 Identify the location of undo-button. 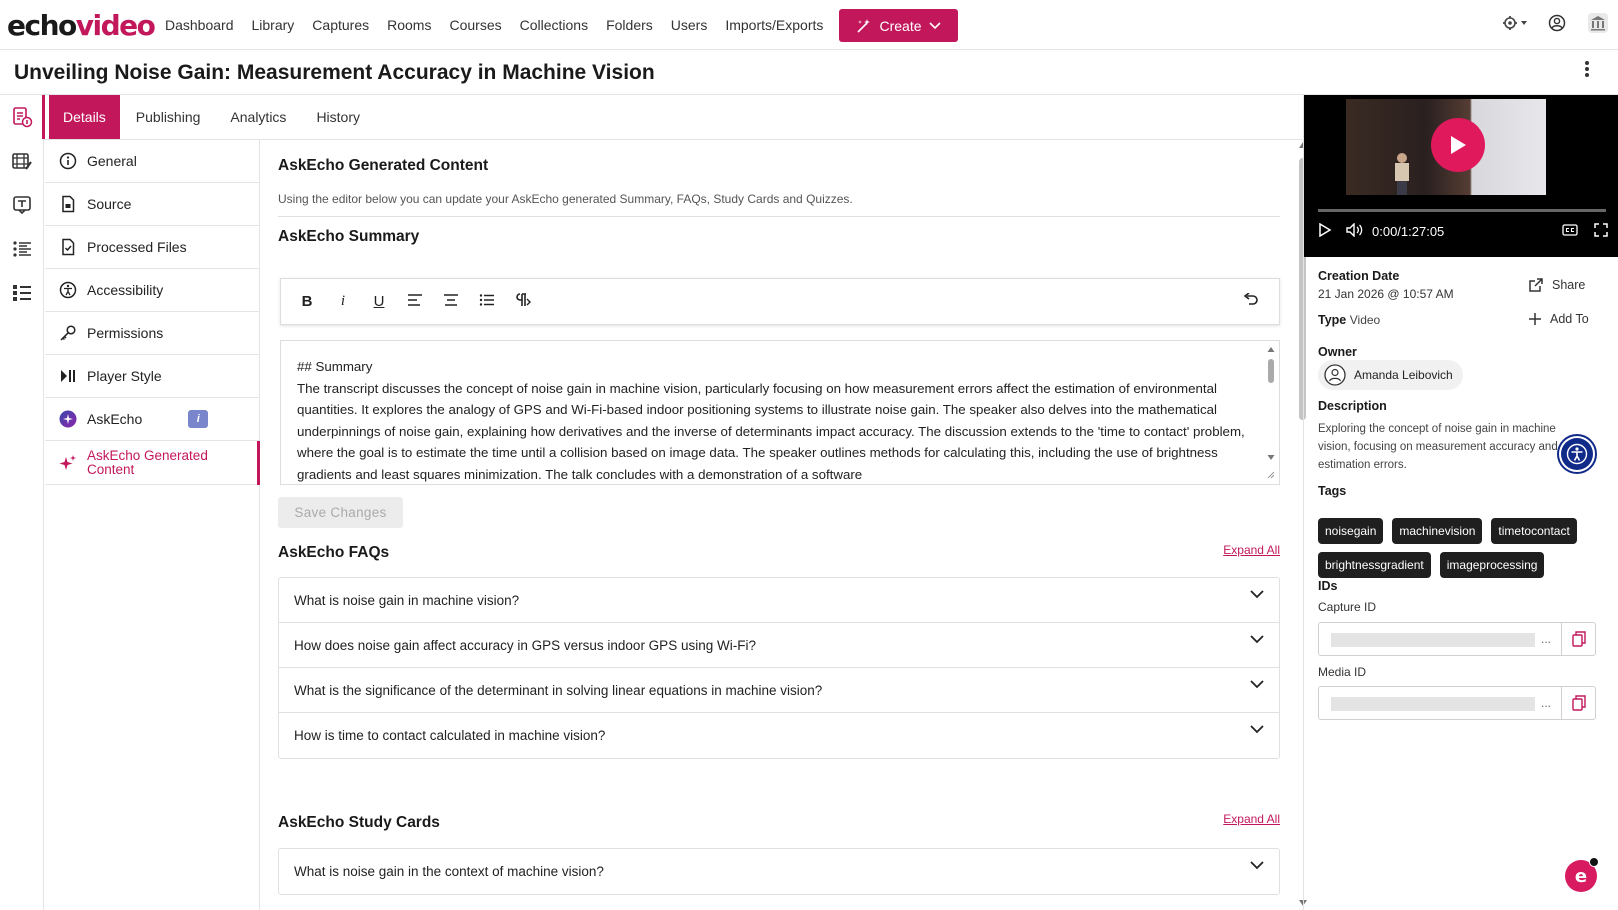
(1251, 301).